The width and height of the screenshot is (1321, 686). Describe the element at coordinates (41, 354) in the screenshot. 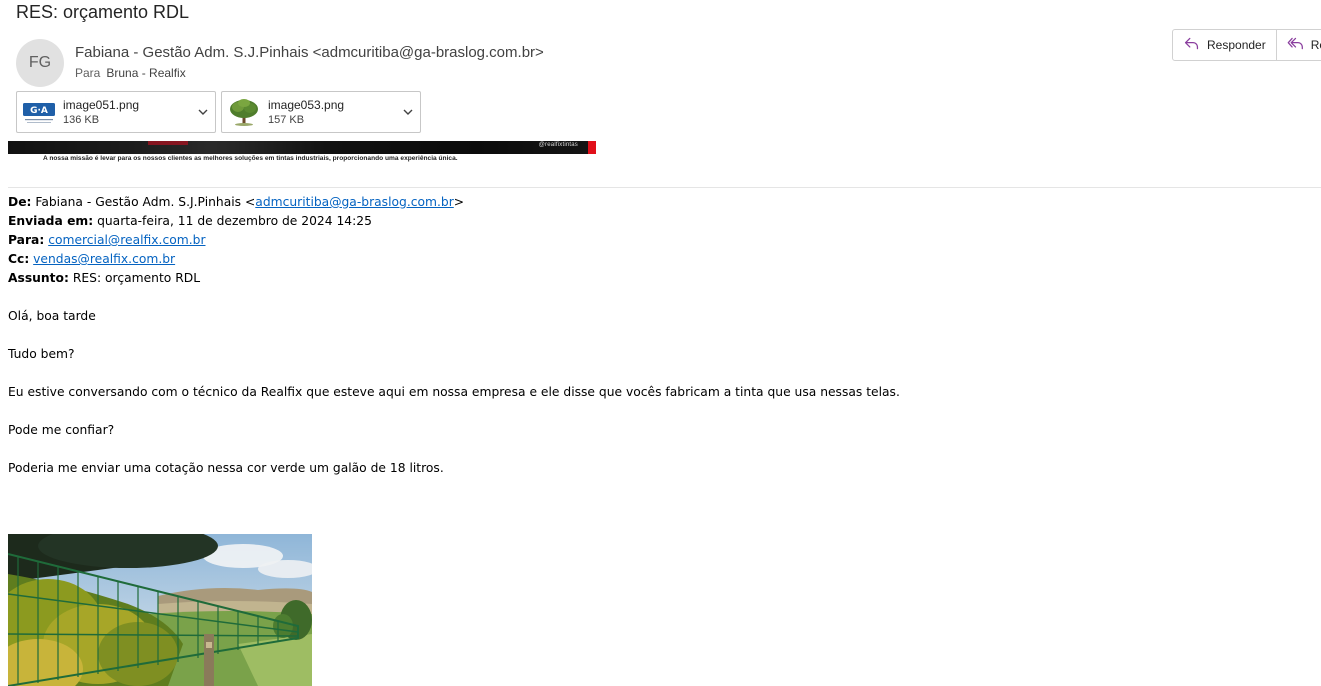

I see `body-line: Tudo bem?` at that location.